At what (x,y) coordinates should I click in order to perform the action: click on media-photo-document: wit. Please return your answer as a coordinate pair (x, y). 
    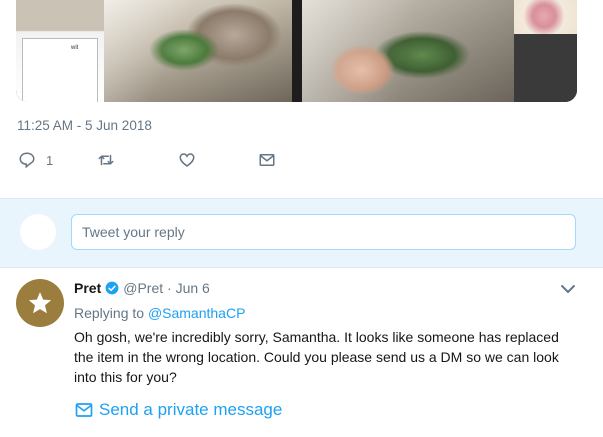
    Looking at the image, I should click on (66, 51).